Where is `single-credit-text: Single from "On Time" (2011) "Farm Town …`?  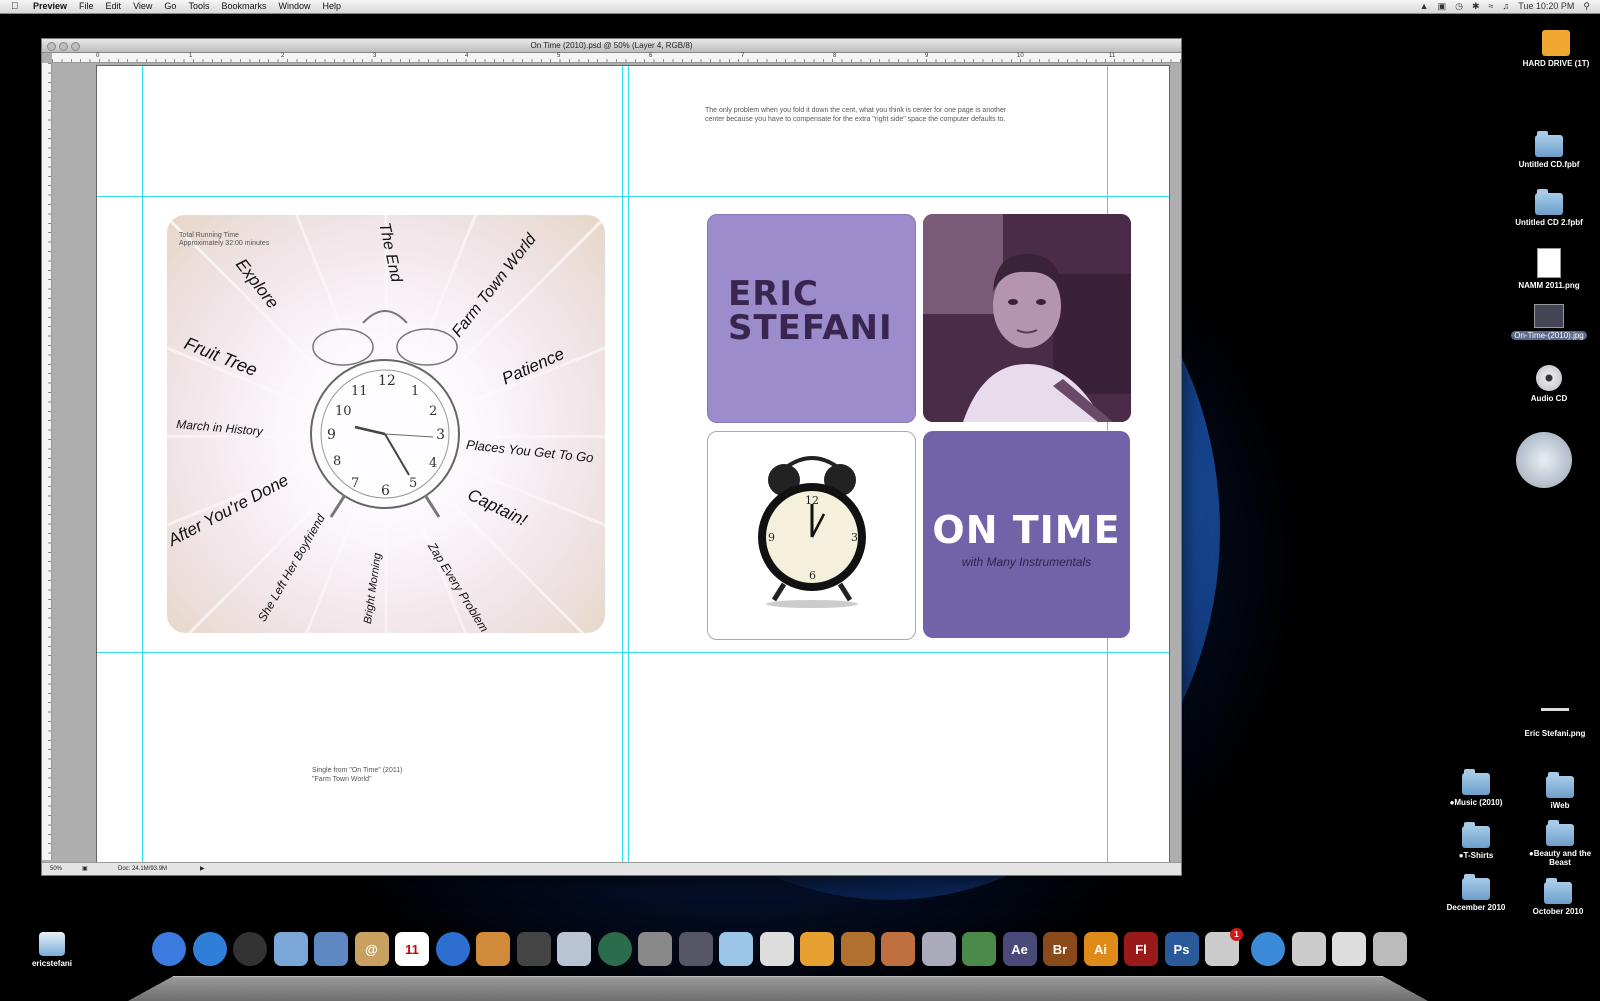 single-credit-text: Single from "On Time" (2011) "Farm Town … is located at coordinates (357, 775).